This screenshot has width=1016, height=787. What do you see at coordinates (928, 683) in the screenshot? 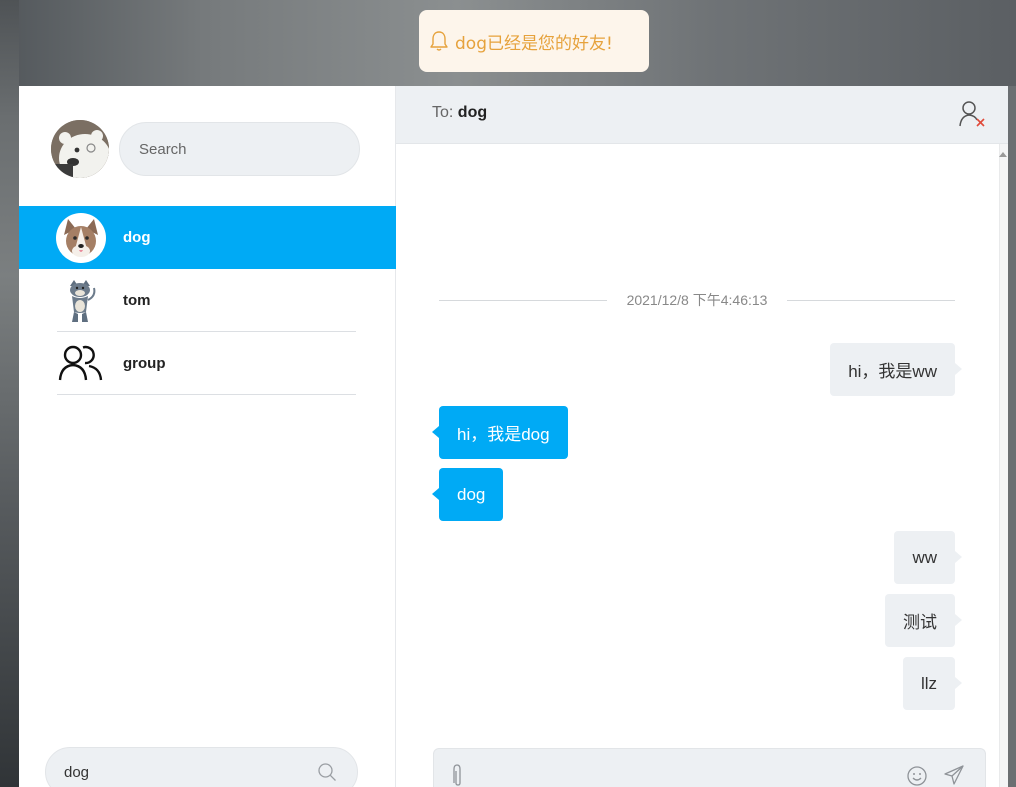
I see `message-text: llz` at bounding box center [928, 683].